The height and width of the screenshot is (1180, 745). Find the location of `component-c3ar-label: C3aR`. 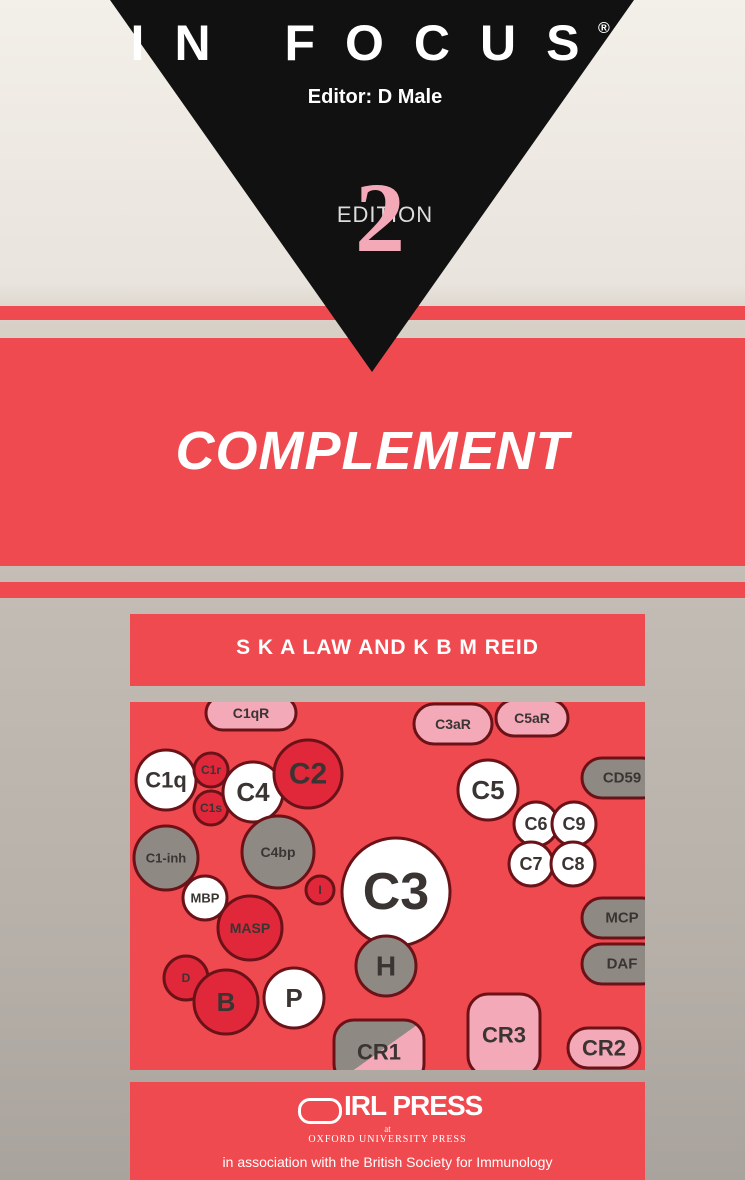

component-c3ar-label: C3aR is located at coordinates (453, 724).